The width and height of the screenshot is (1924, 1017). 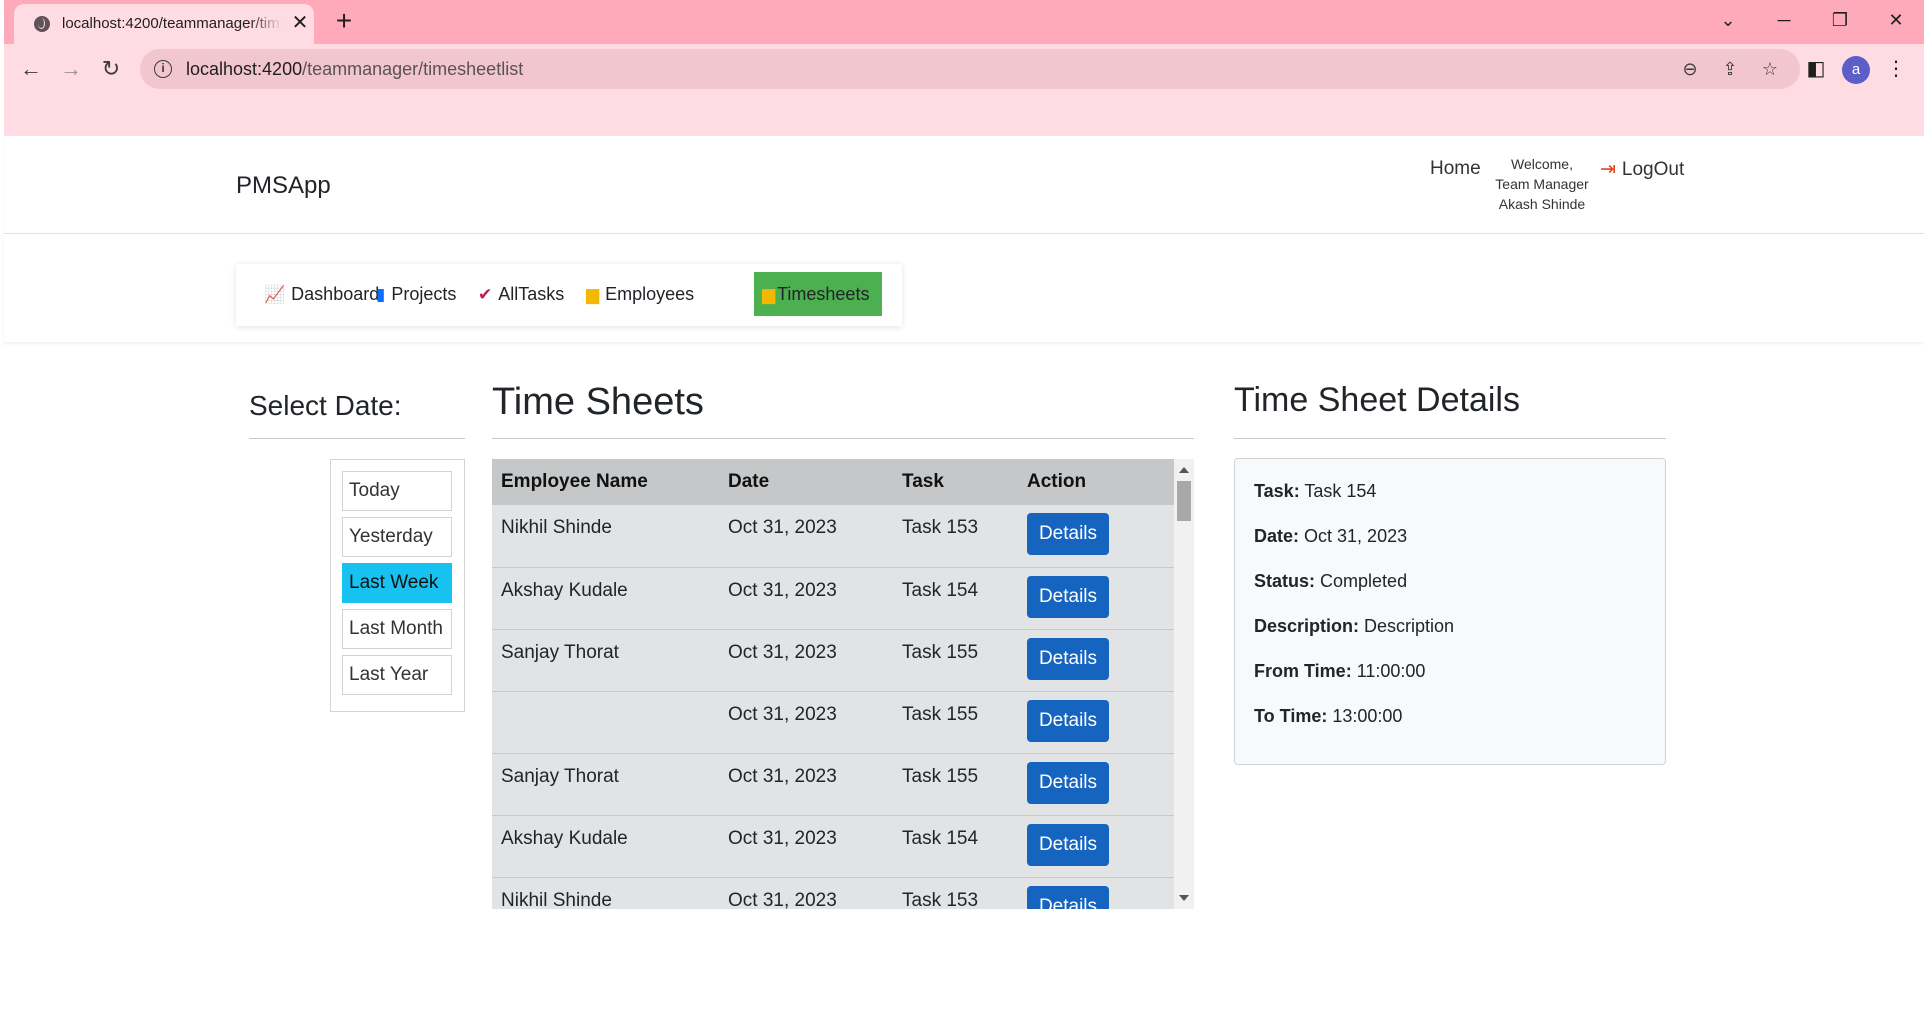 What do you see at coordinates (325, 405) in the screenshot?
I see `select-date-heading: Select Date:` at bounding box center [325, 405].